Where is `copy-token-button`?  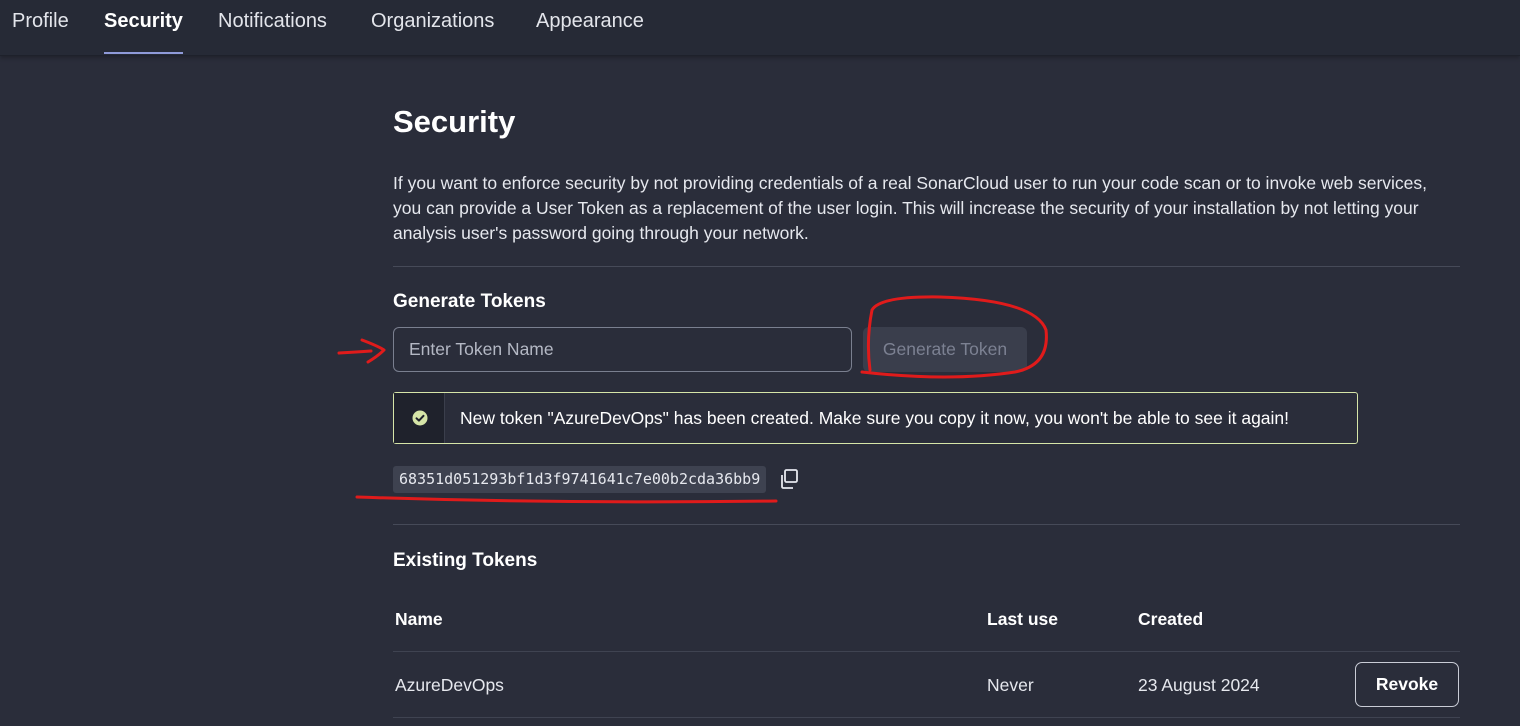
copy-token-button is located at coordinates (789, 479).